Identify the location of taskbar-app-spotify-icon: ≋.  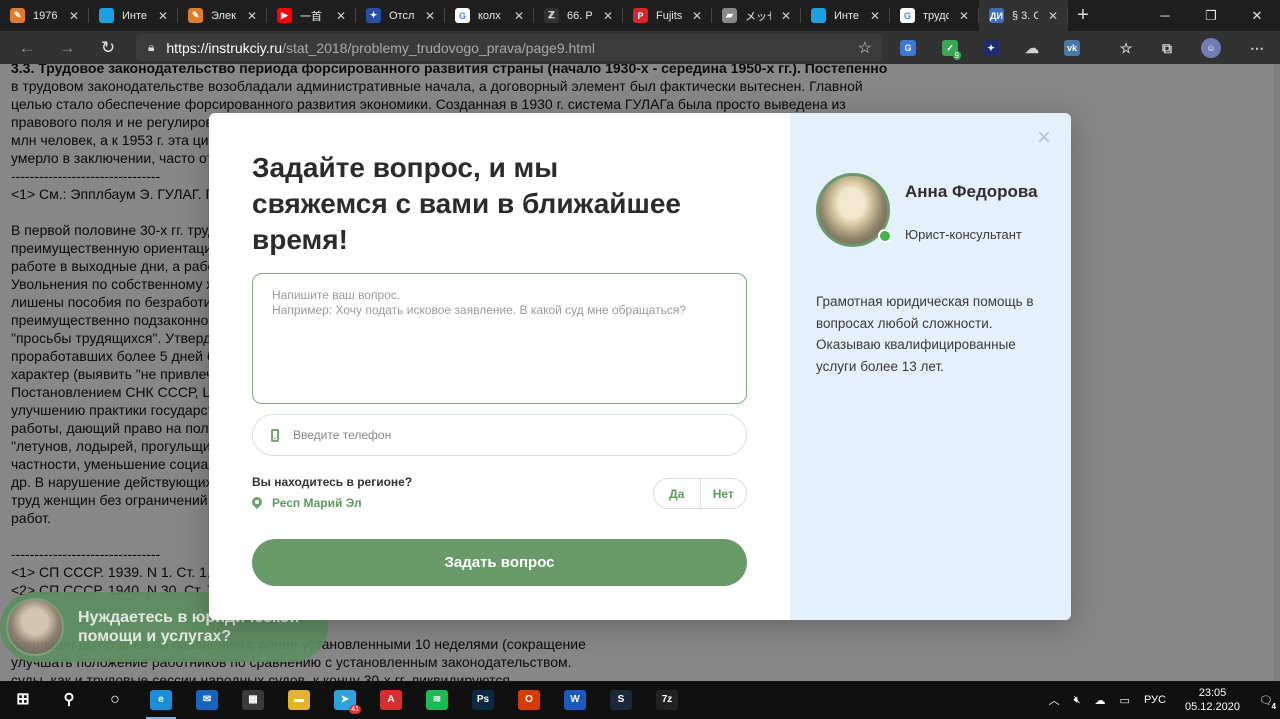
(437, 700).